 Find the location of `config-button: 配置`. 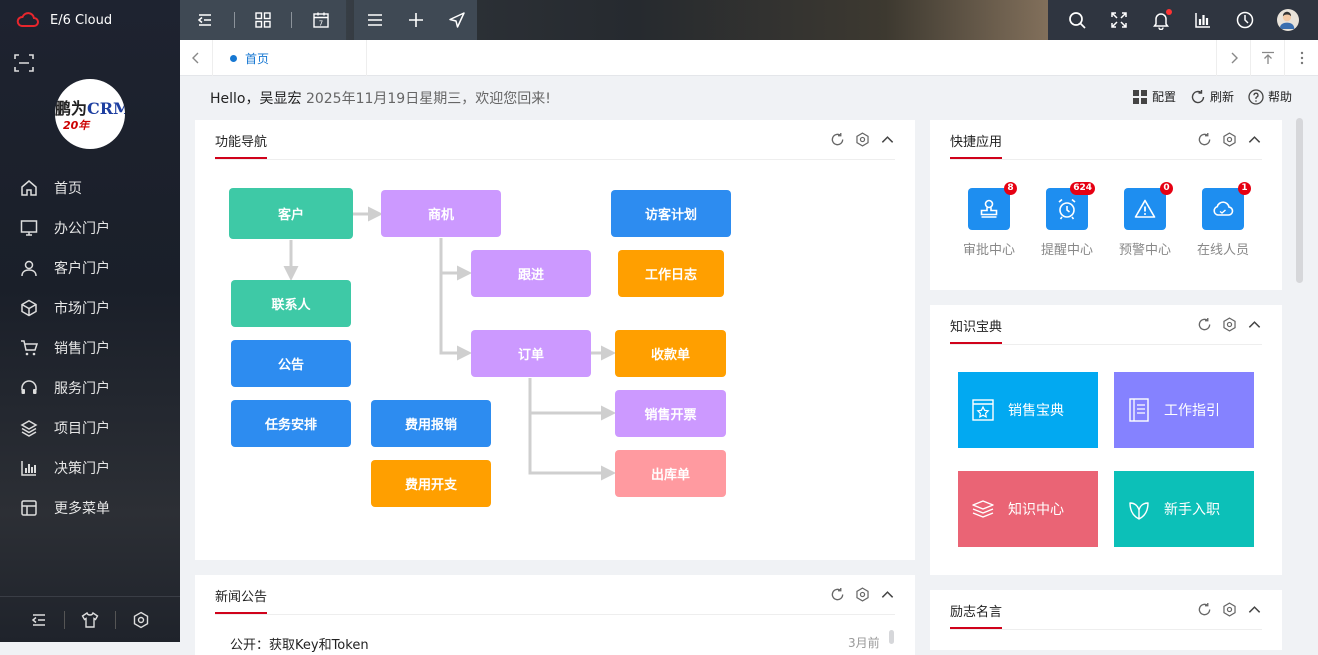

config-button: 配置 is located at coordinates (1154, 96).